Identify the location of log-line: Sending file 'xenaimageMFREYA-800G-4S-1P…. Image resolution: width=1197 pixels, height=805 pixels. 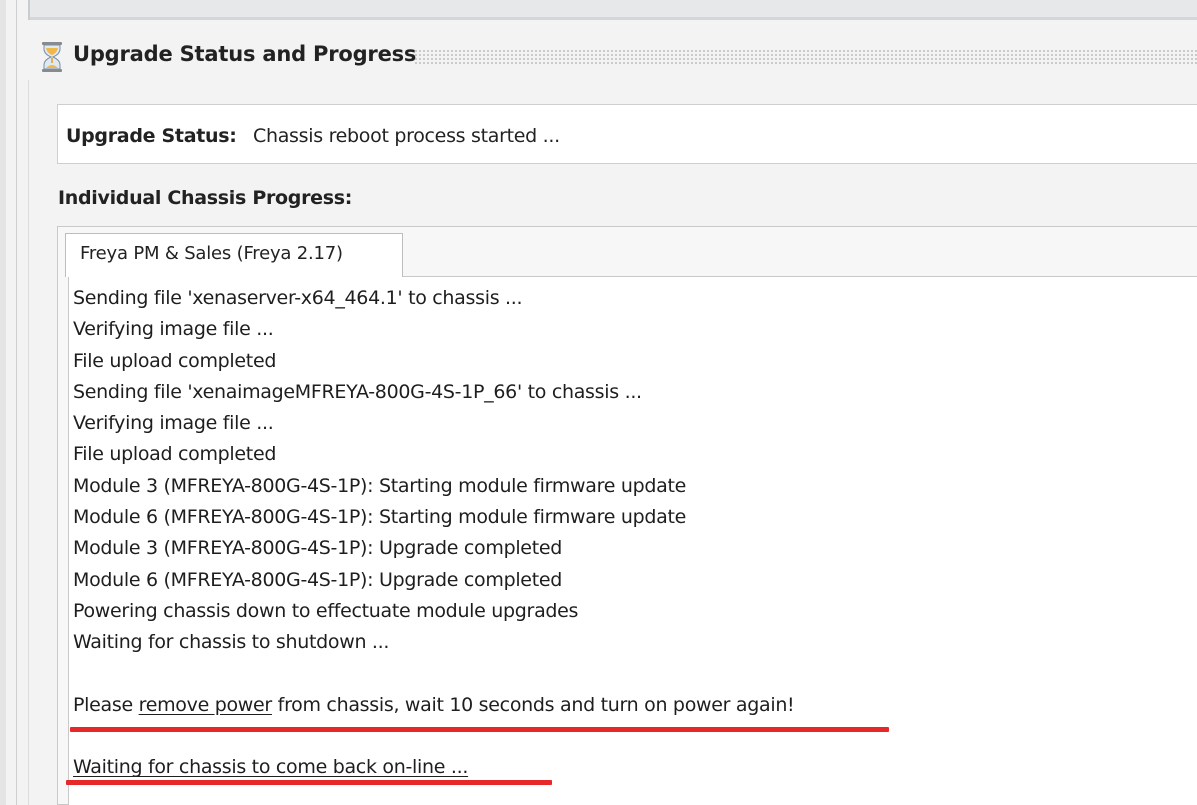
(357, 391).